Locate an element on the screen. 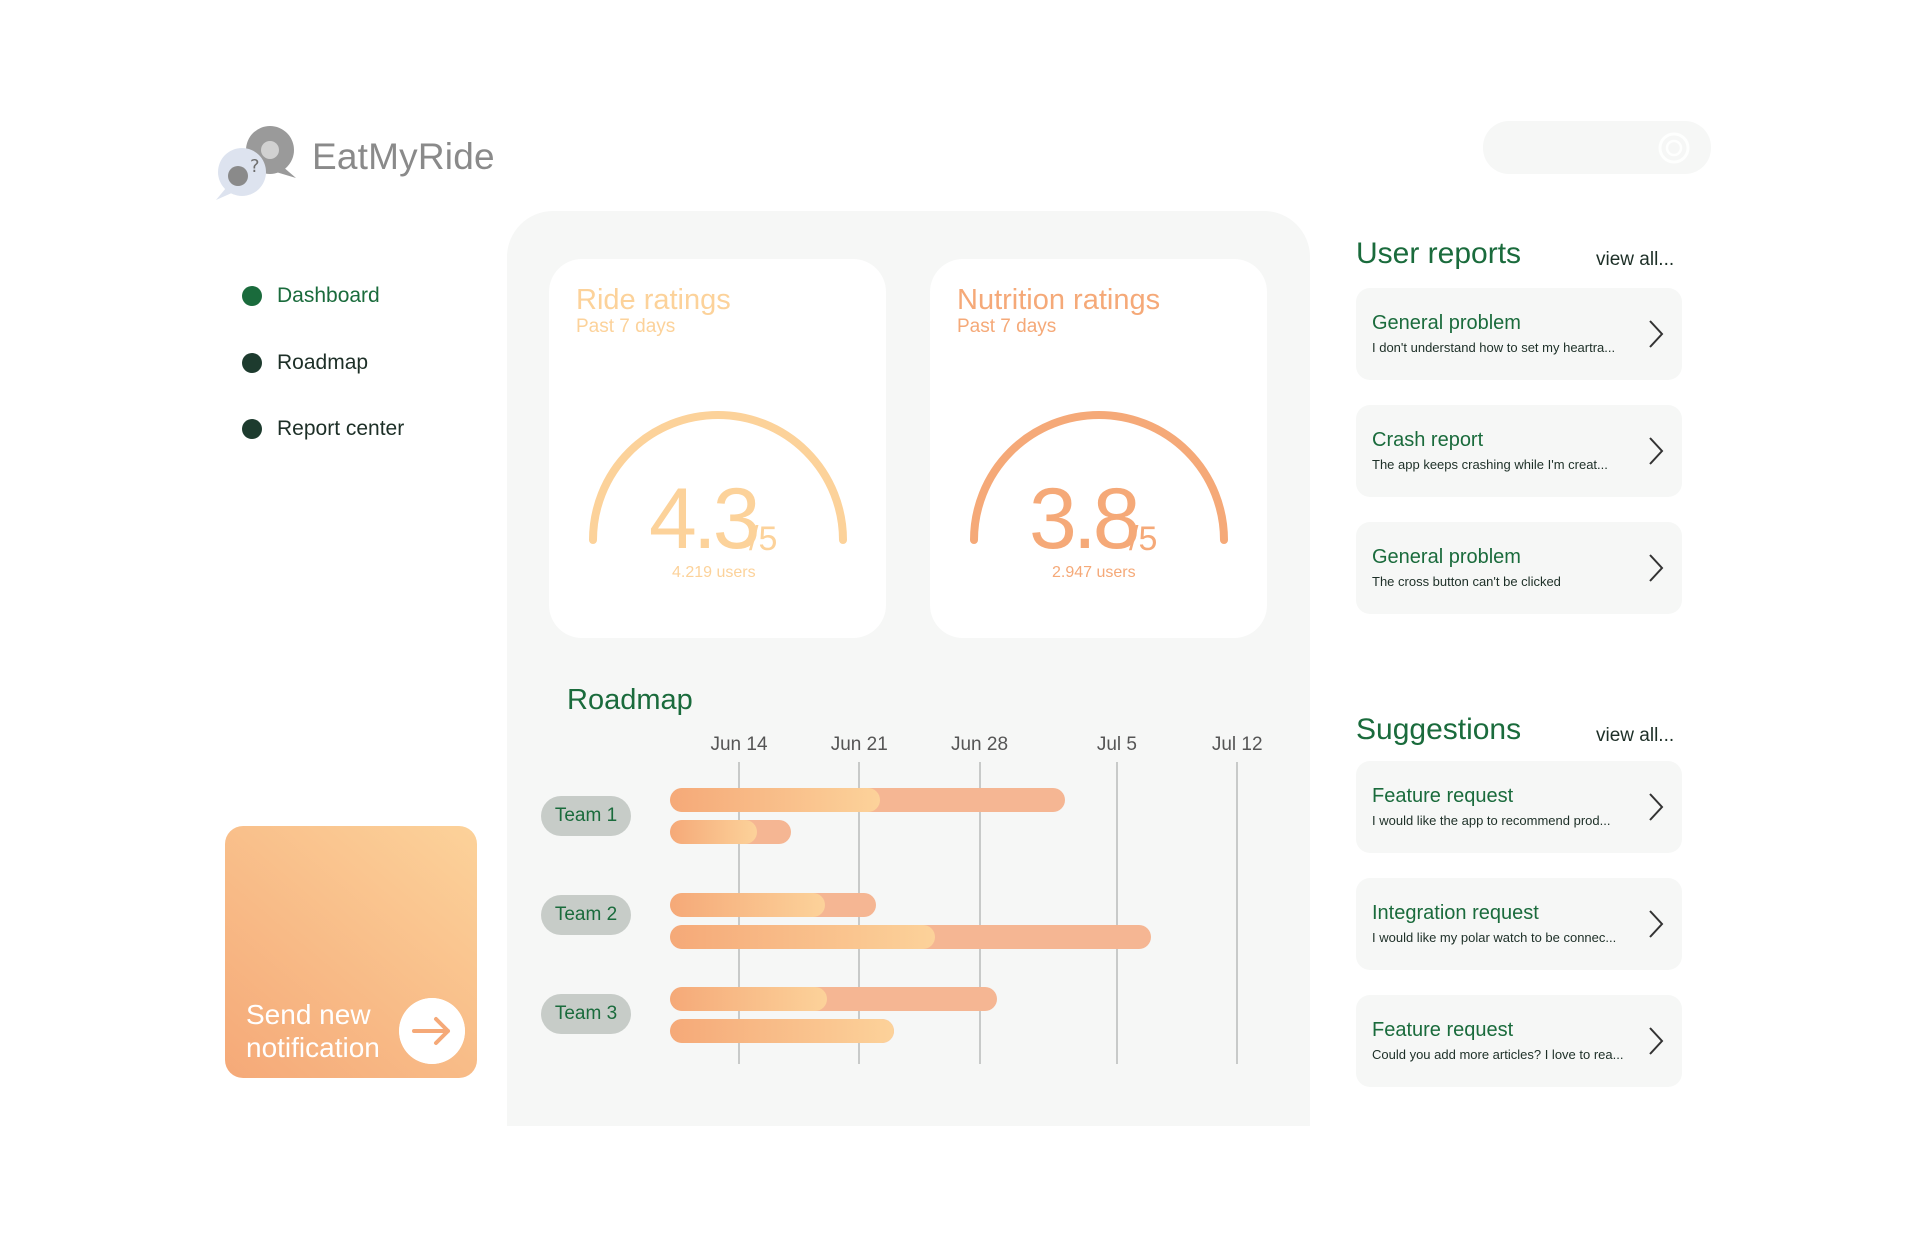 This screenshot has height=1250, width=1912. timeline-date: Jul 12 is located at coordinates (1237, 744).